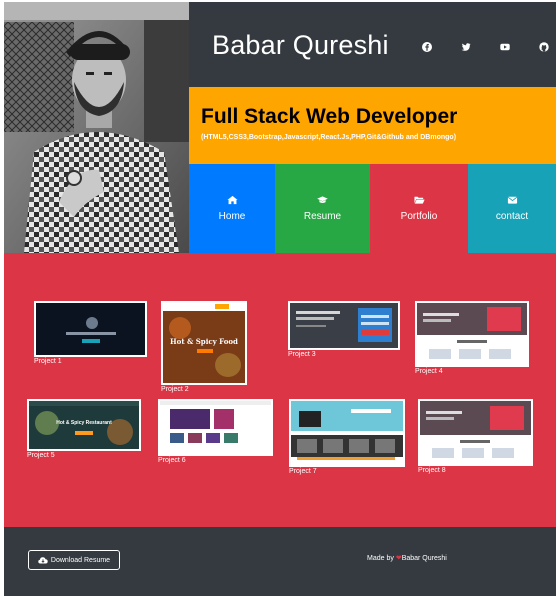 This screenshot has height=596, width=560. Describe the element at coordinates (41, 455) in the screenshot. I see `project-label: Project 5` at that location.